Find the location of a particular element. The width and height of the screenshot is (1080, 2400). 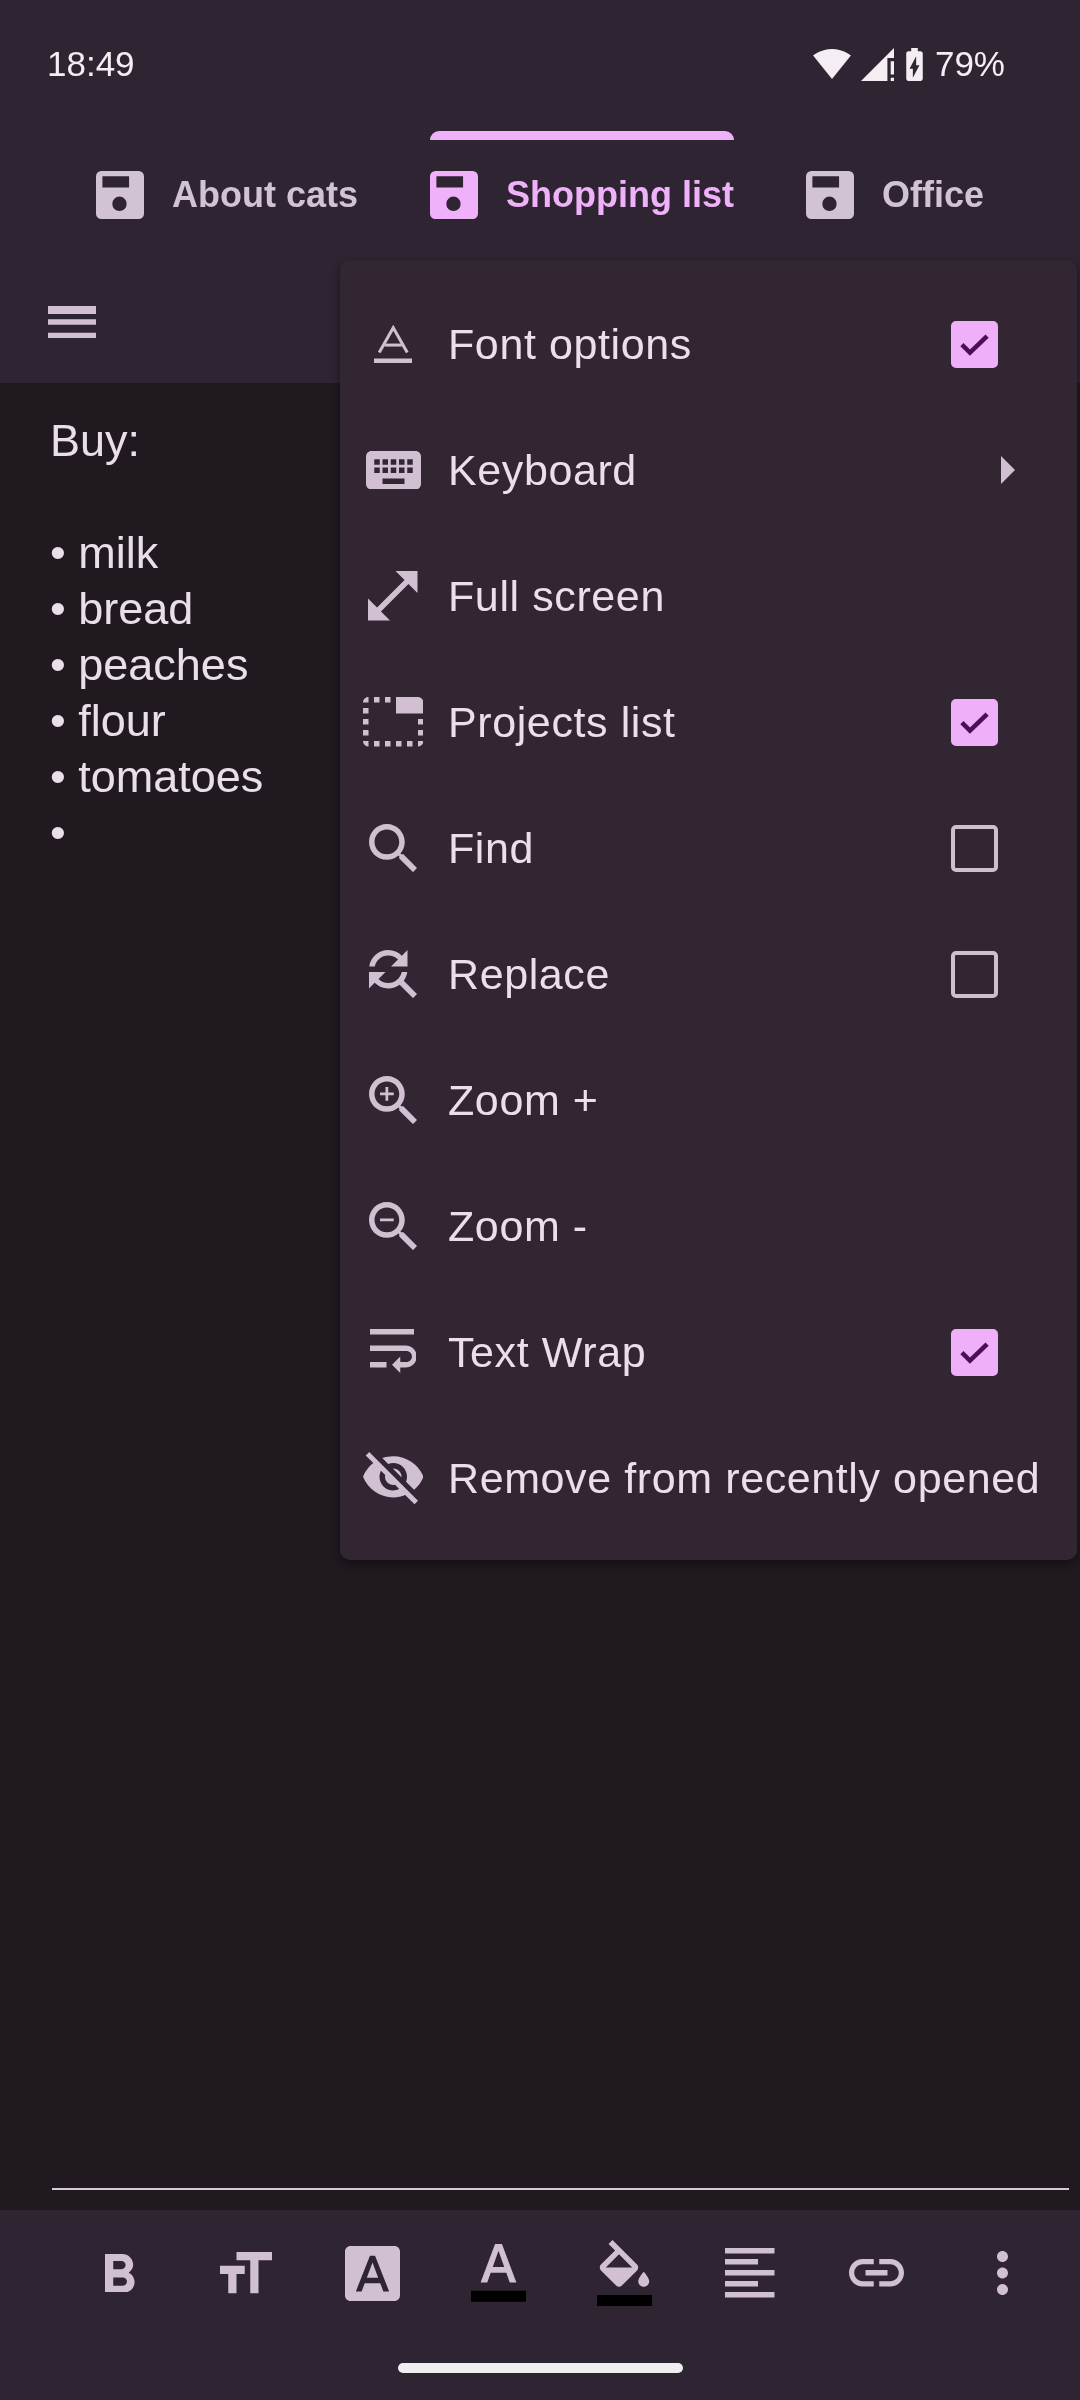

battery-icon is located at coordinates (914, 64).